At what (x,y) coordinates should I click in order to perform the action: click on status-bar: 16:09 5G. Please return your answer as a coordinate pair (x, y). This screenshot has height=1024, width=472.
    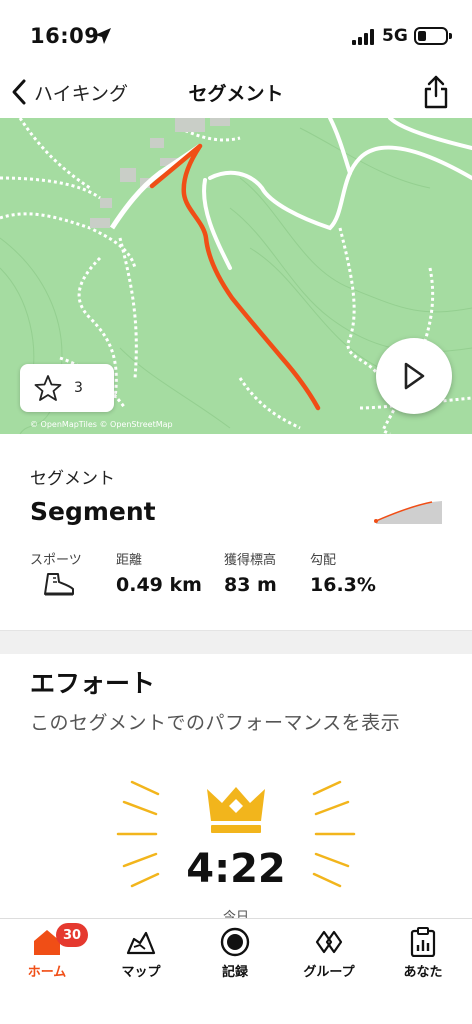
    Looking at the image, I should click on (236, 36).